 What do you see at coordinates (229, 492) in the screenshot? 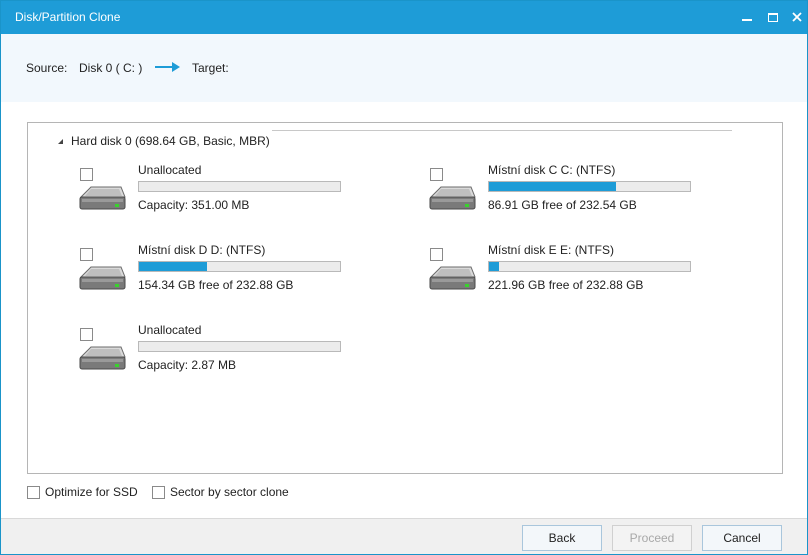
I see `sector-clone-label: Sector by sector clone` at bounding box center [229, 492].